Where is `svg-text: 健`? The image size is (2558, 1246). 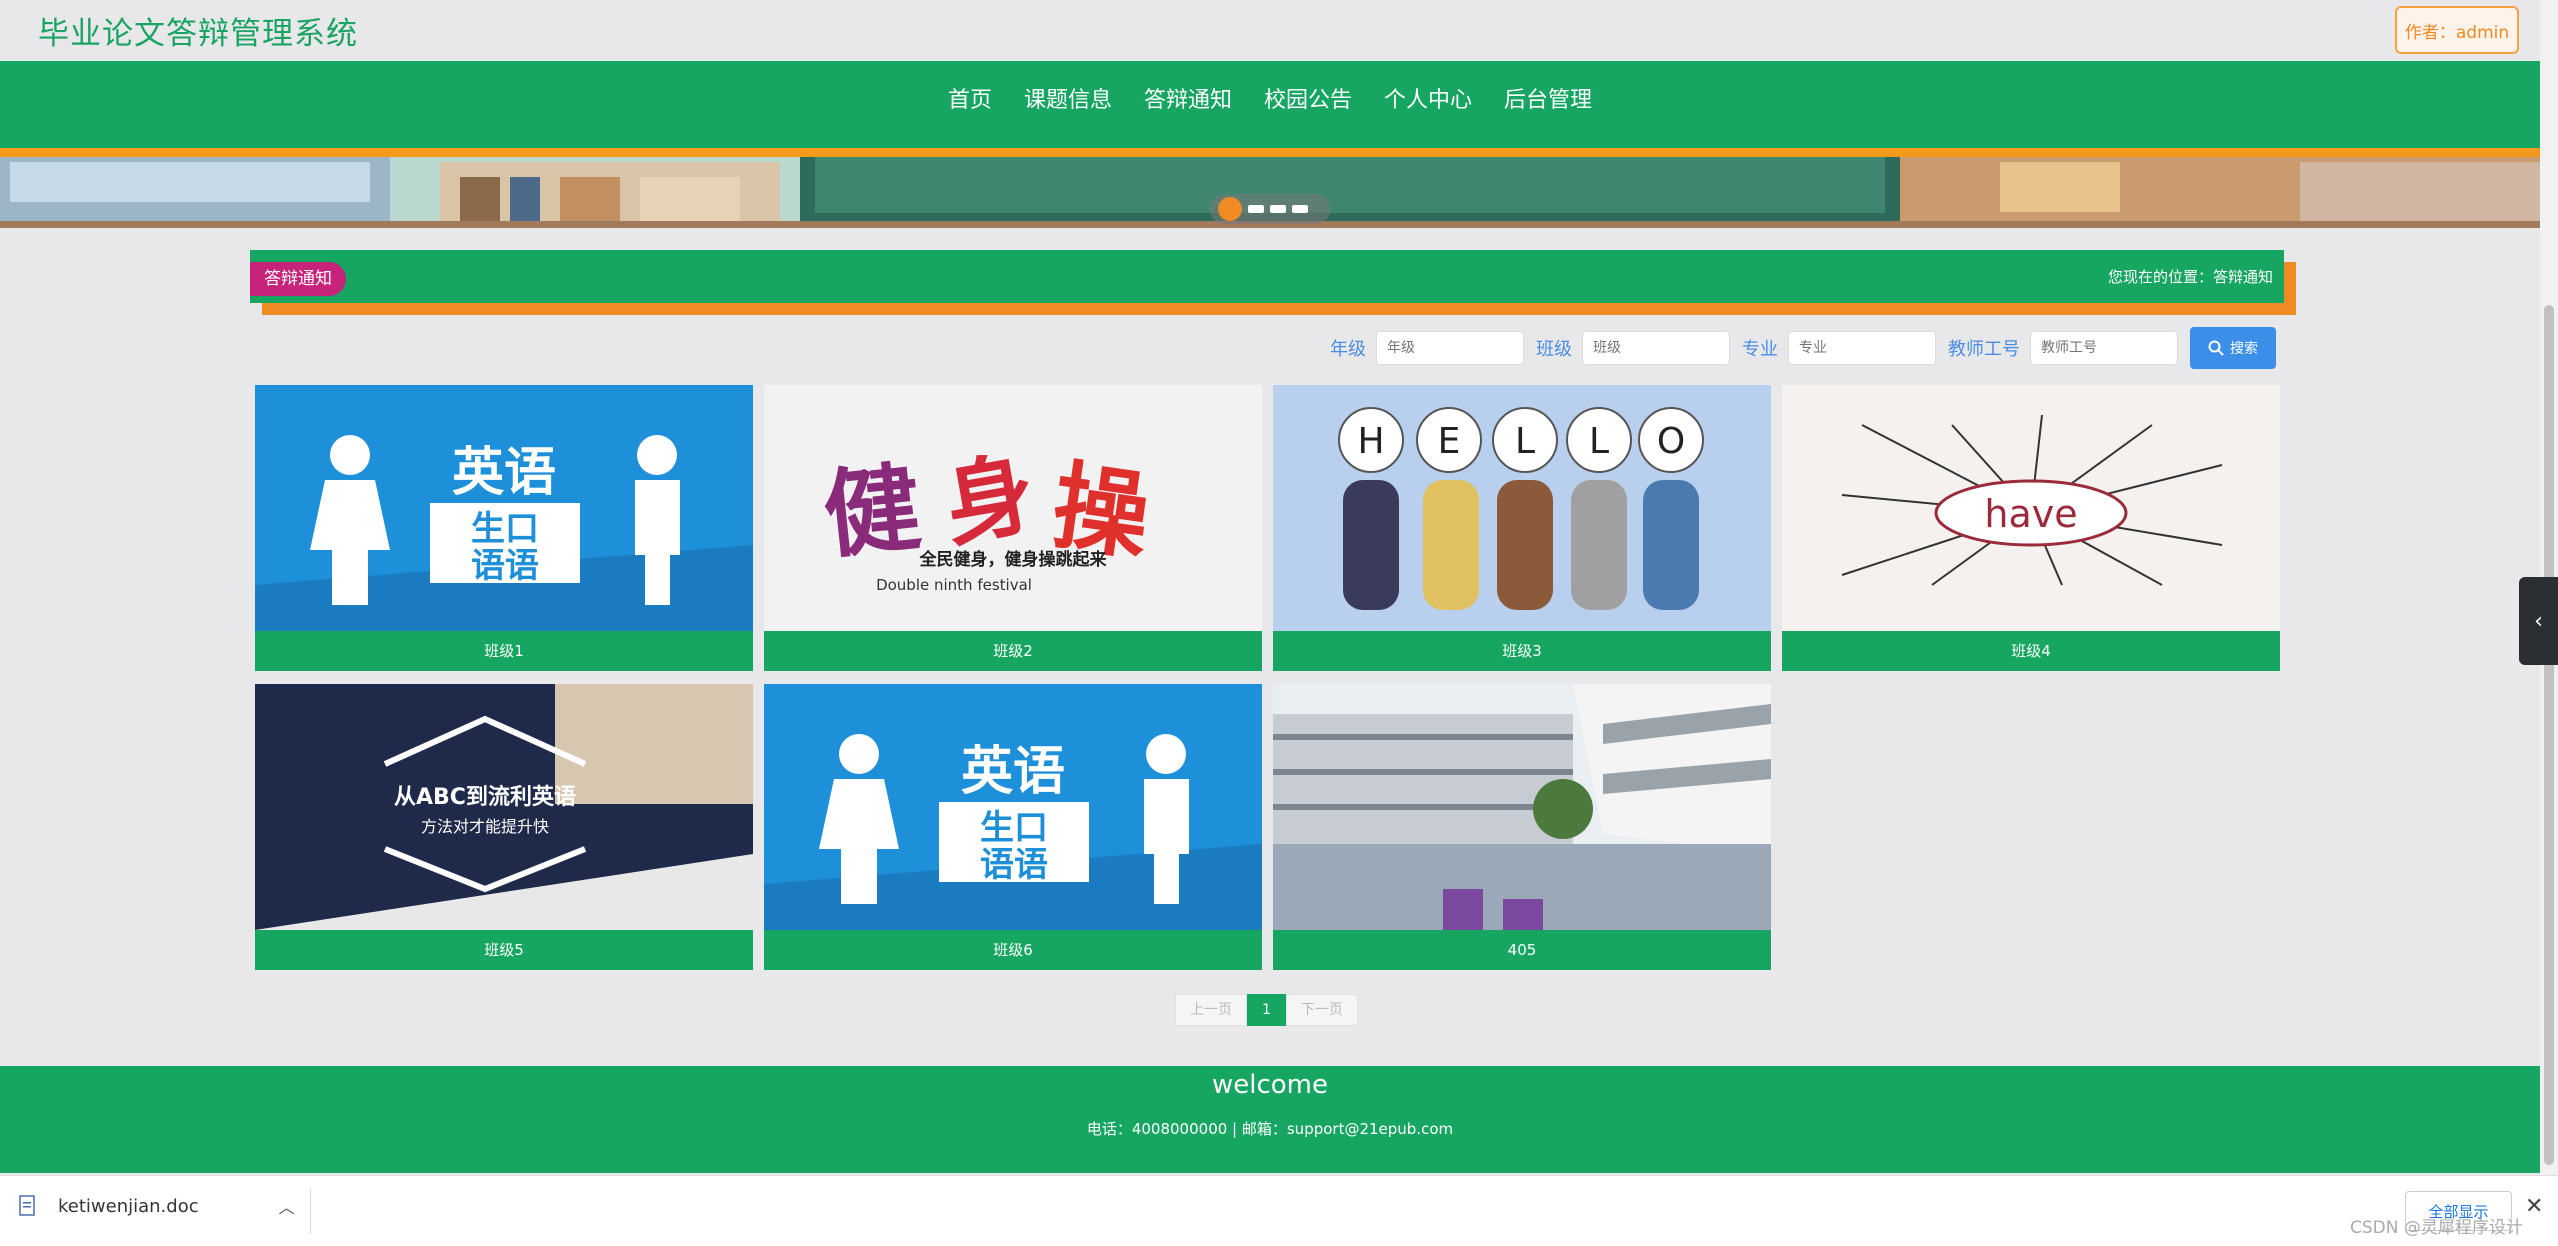 svg-text: 健 is located at coordinates (871, 511).